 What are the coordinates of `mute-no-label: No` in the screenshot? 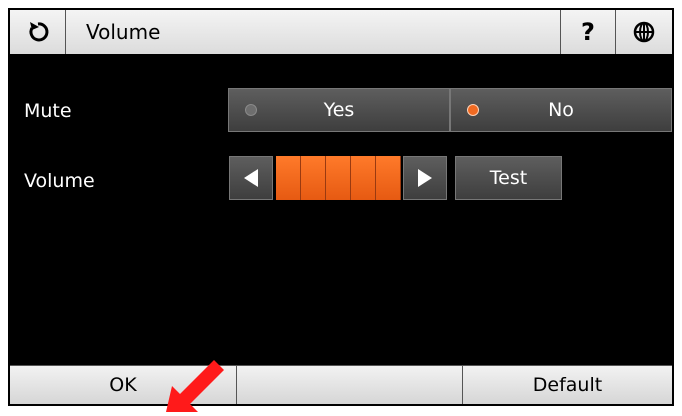 It's located at (561, 110).